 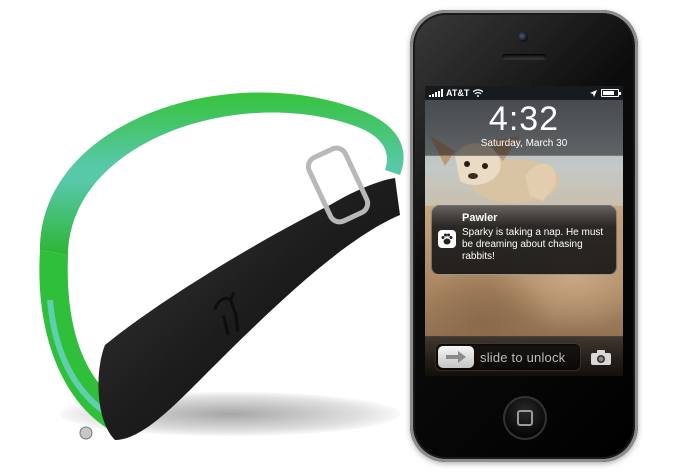 I want to click on slide-to-unlock-label: slide to unlock, so click(x=523, y=357).